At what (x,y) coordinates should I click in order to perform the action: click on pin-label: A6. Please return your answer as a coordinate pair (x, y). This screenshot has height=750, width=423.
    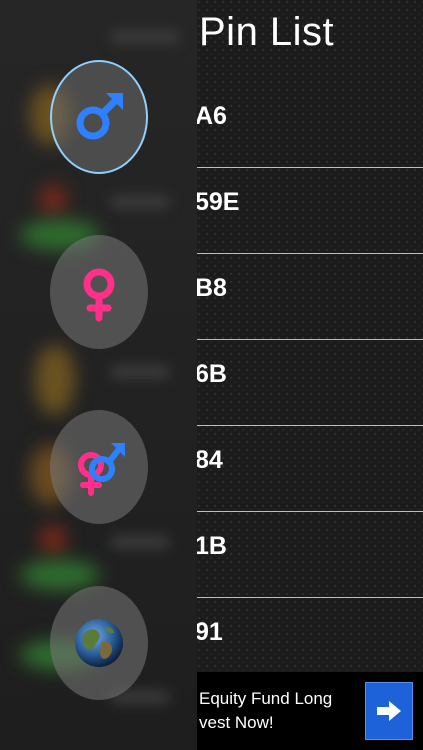
    Looking at the image, I should click on (211, 116).